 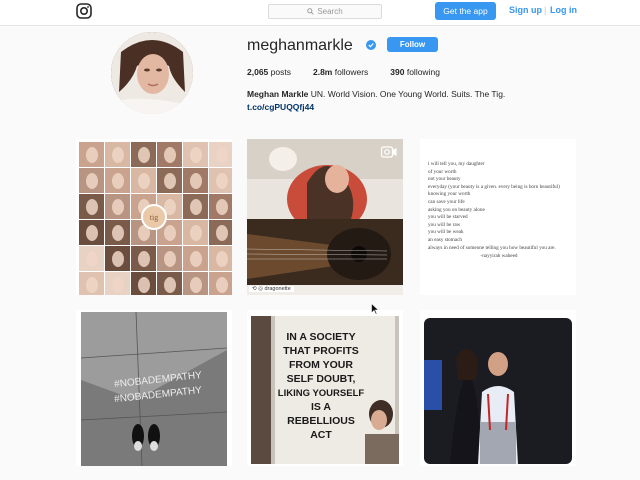 I want to click on poem-line: you will be weak, so click(x=446, y=232).